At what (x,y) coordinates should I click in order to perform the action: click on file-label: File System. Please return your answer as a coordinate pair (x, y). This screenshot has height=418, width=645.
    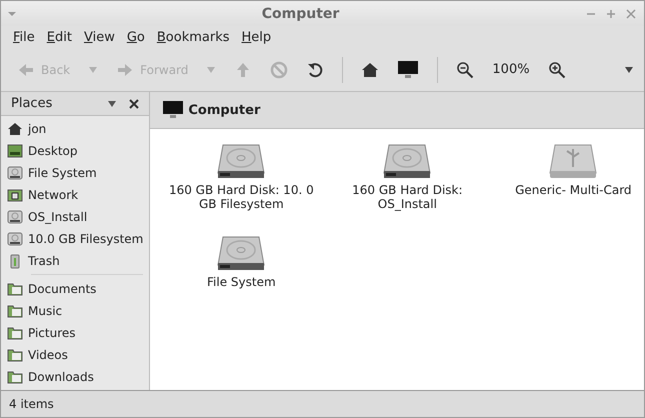
    Looking at the image, I should click on (241, 282).